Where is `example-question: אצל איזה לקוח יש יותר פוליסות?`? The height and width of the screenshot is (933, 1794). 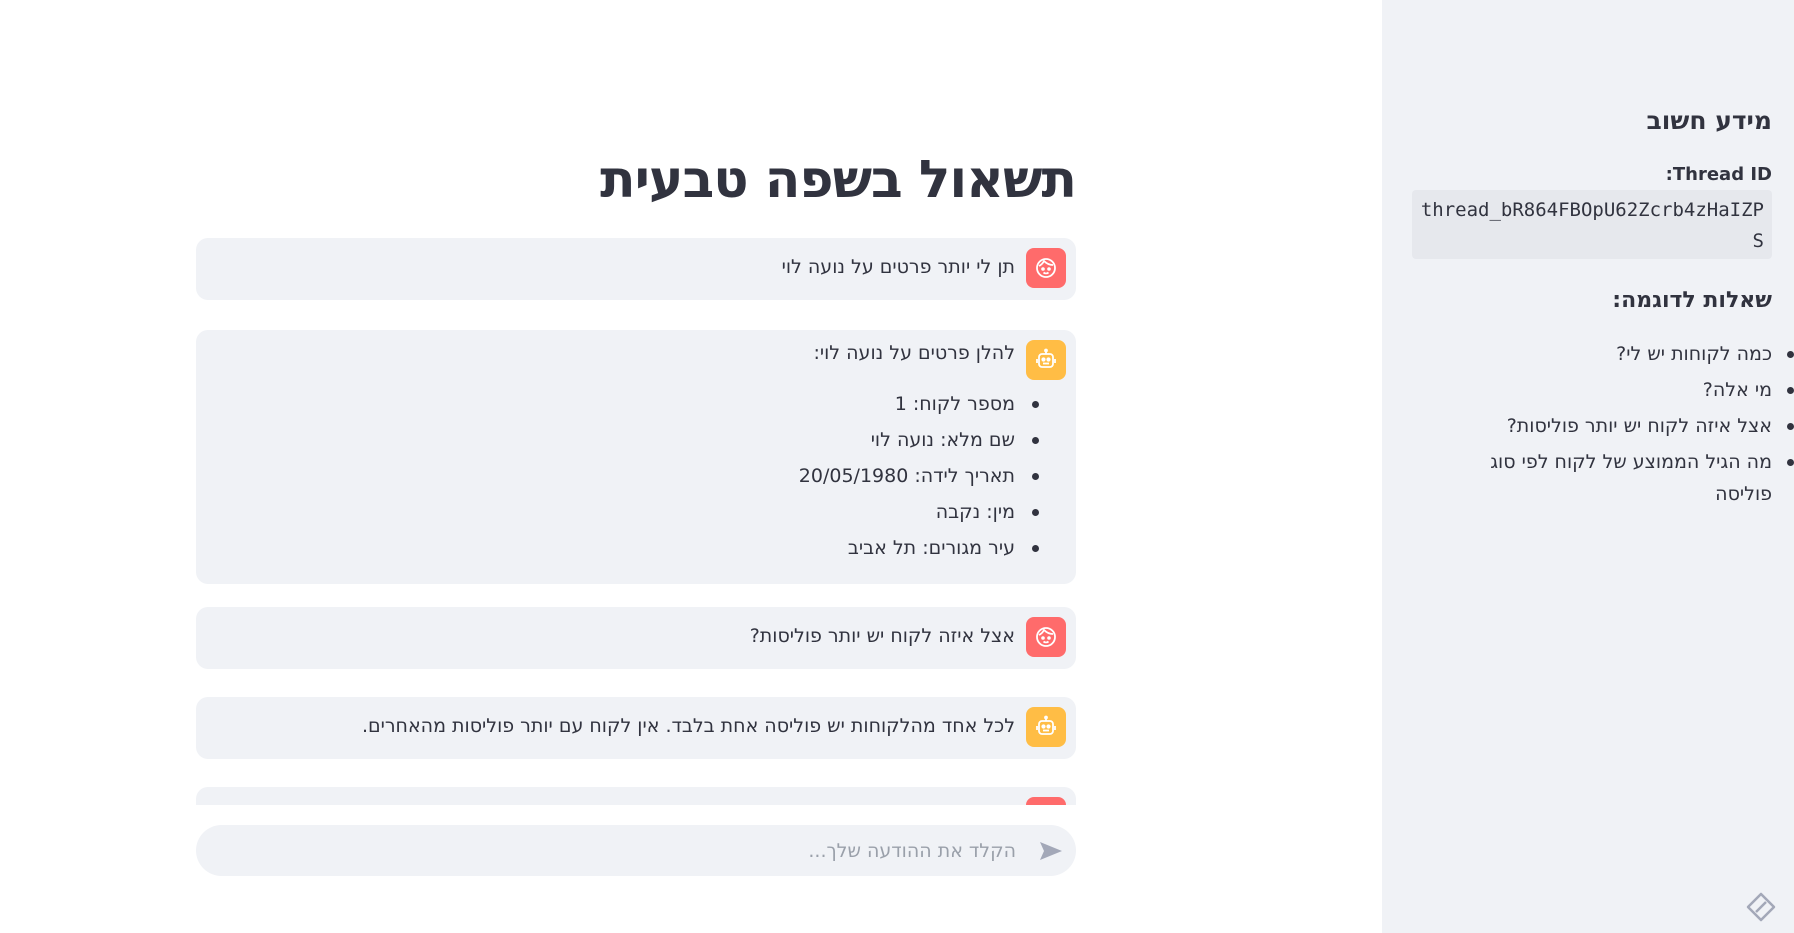 example-question: אצל איזה לקוח יש יותר פוליסות? is located at coordinates (1603, 426).